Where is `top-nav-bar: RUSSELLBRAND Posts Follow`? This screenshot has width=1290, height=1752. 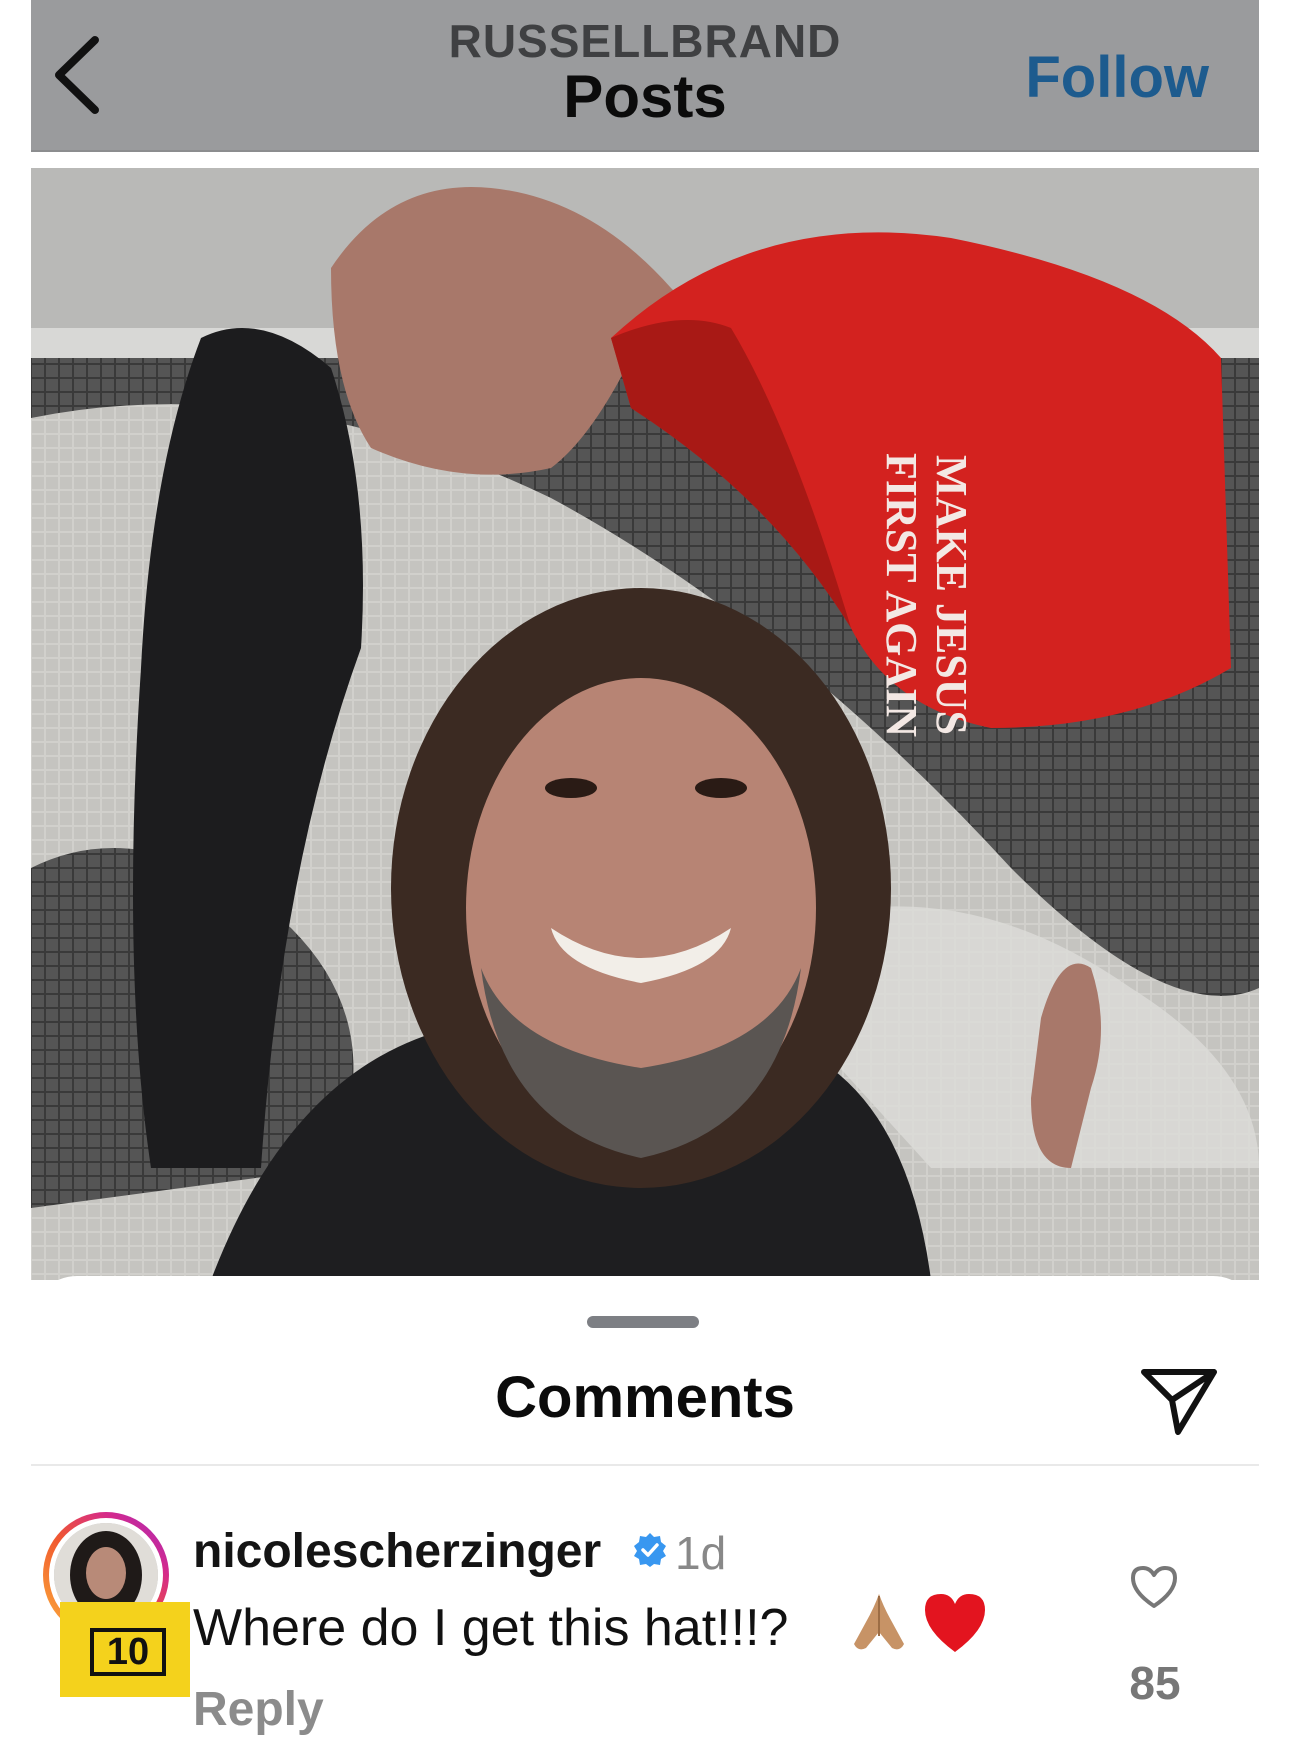
top-nav-bar: RUSSELLBRAND Posts Follow is located at coordinates (645, 76).